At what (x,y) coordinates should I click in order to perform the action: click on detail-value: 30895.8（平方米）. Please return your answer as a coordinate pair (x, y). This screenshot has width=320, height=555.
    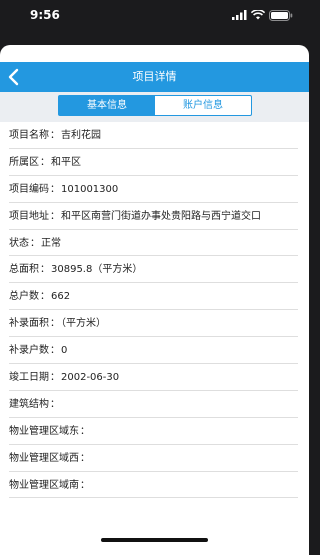
    Looking at the image, I should click on (97, 270).